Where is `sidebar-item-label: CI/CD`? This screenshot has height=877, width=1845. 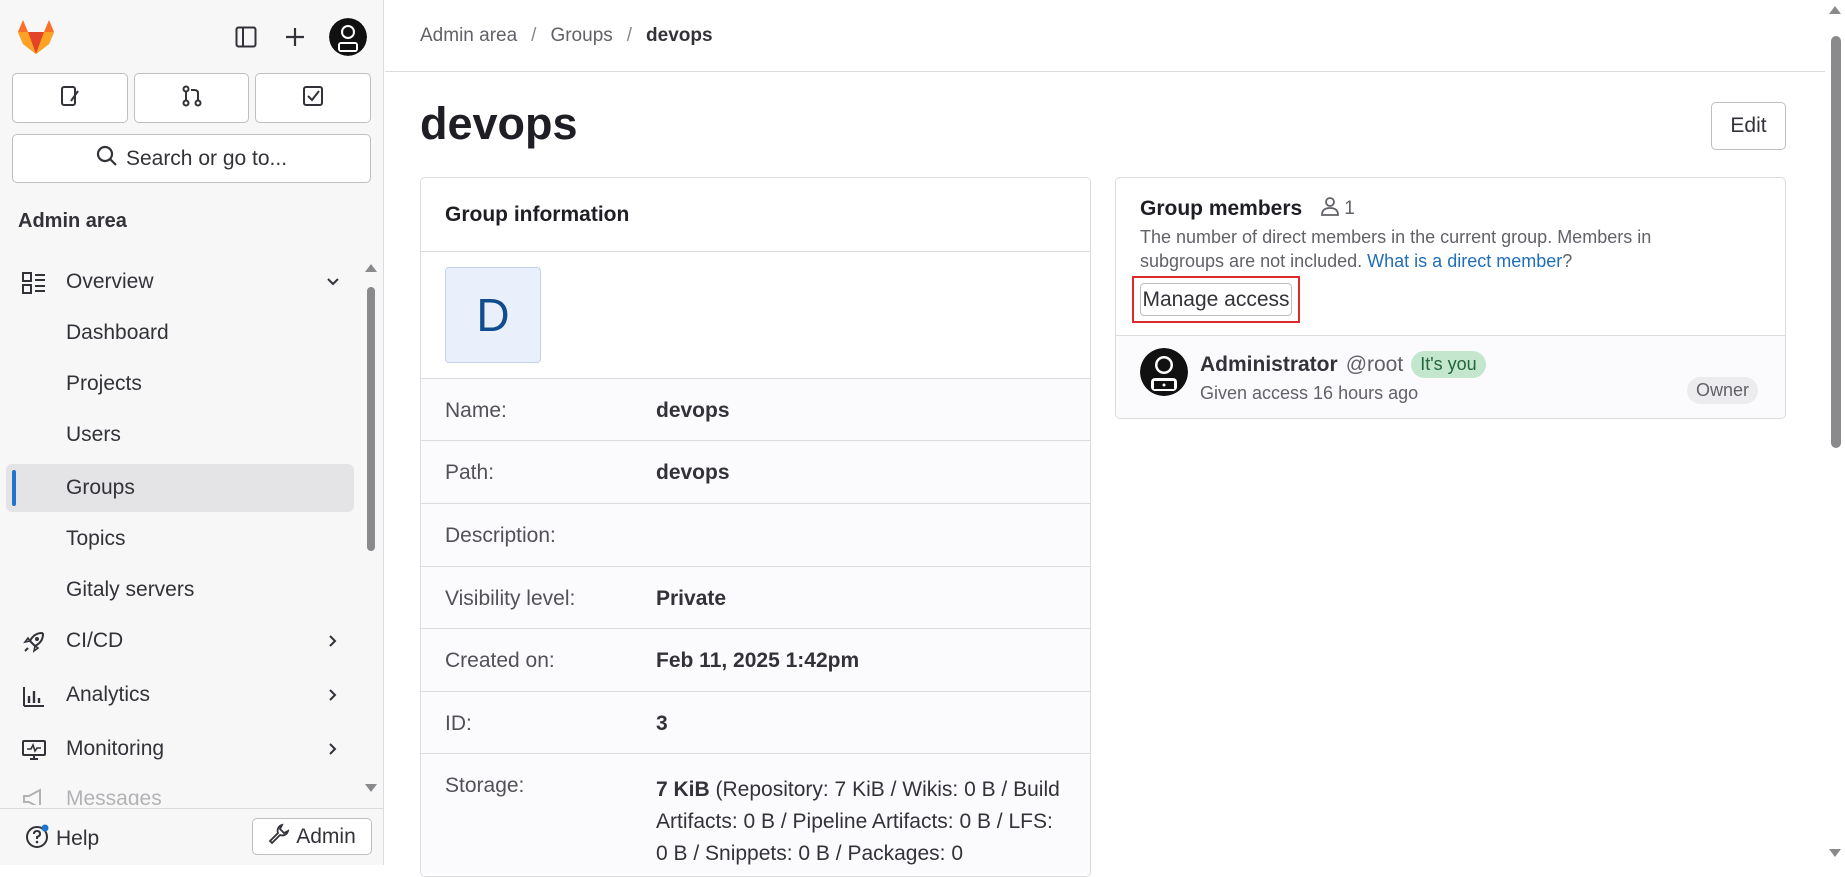 sidebar-item-label: CI/CD is located at coordinates (95, 640).